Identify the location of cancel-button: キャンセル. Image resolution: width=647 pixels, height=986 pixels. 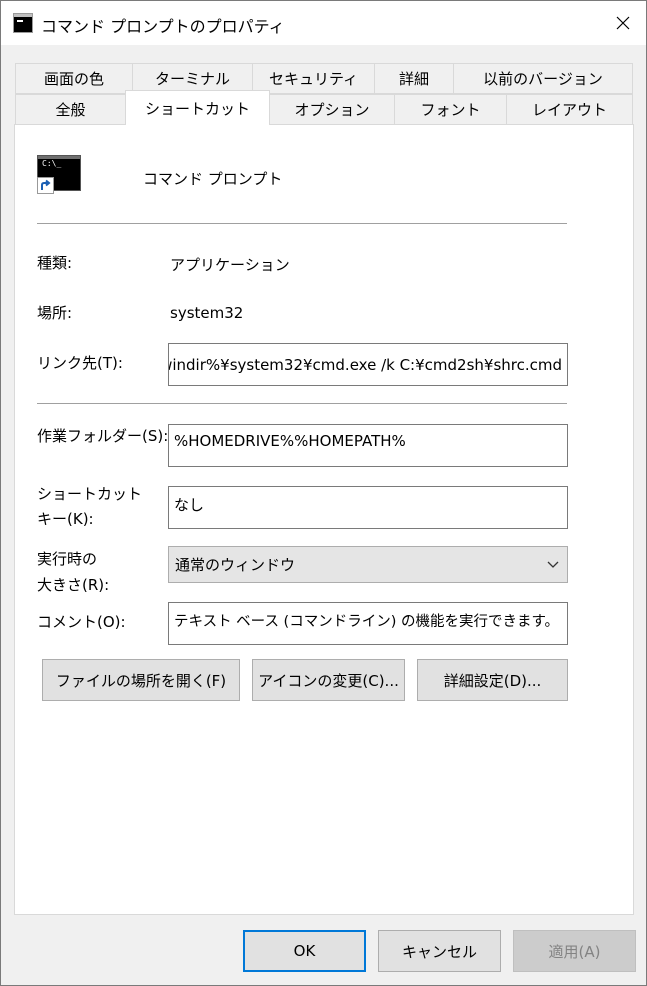
(439, 951).